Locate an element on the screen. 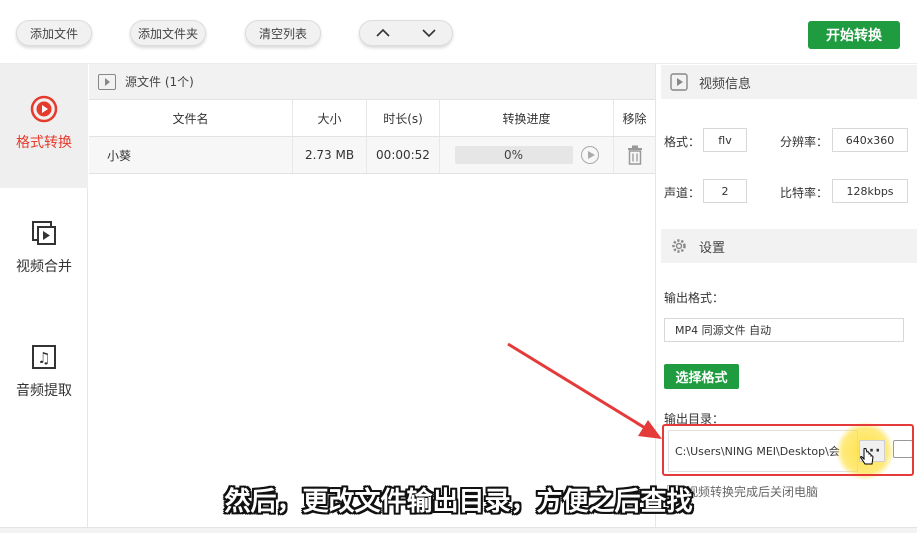 This screenshot has height=533, width=917. status-bar is located at coordinates (458, 530).